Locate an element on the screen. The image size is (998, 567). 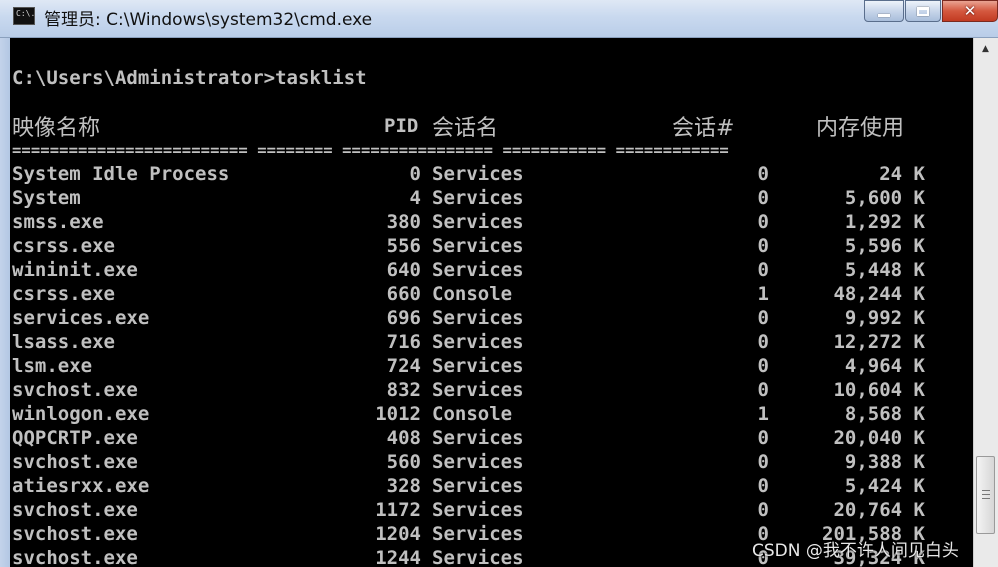
process-pid: 724 is located at coordinates (403, 366).